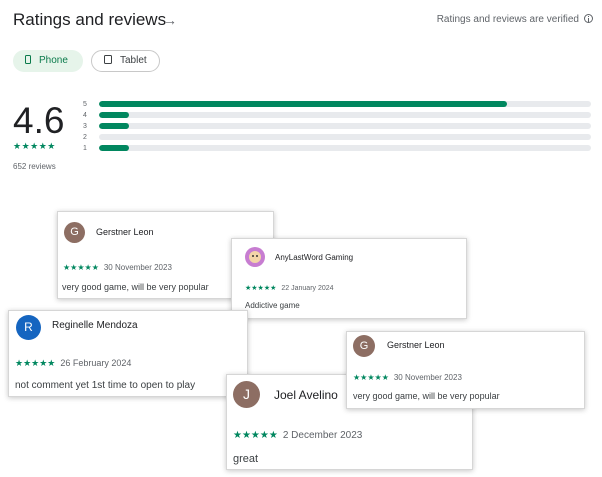 The width and height of the screenshot is (602, 477). I want to click on review-date: 2 December 2023, so click(322, 435).